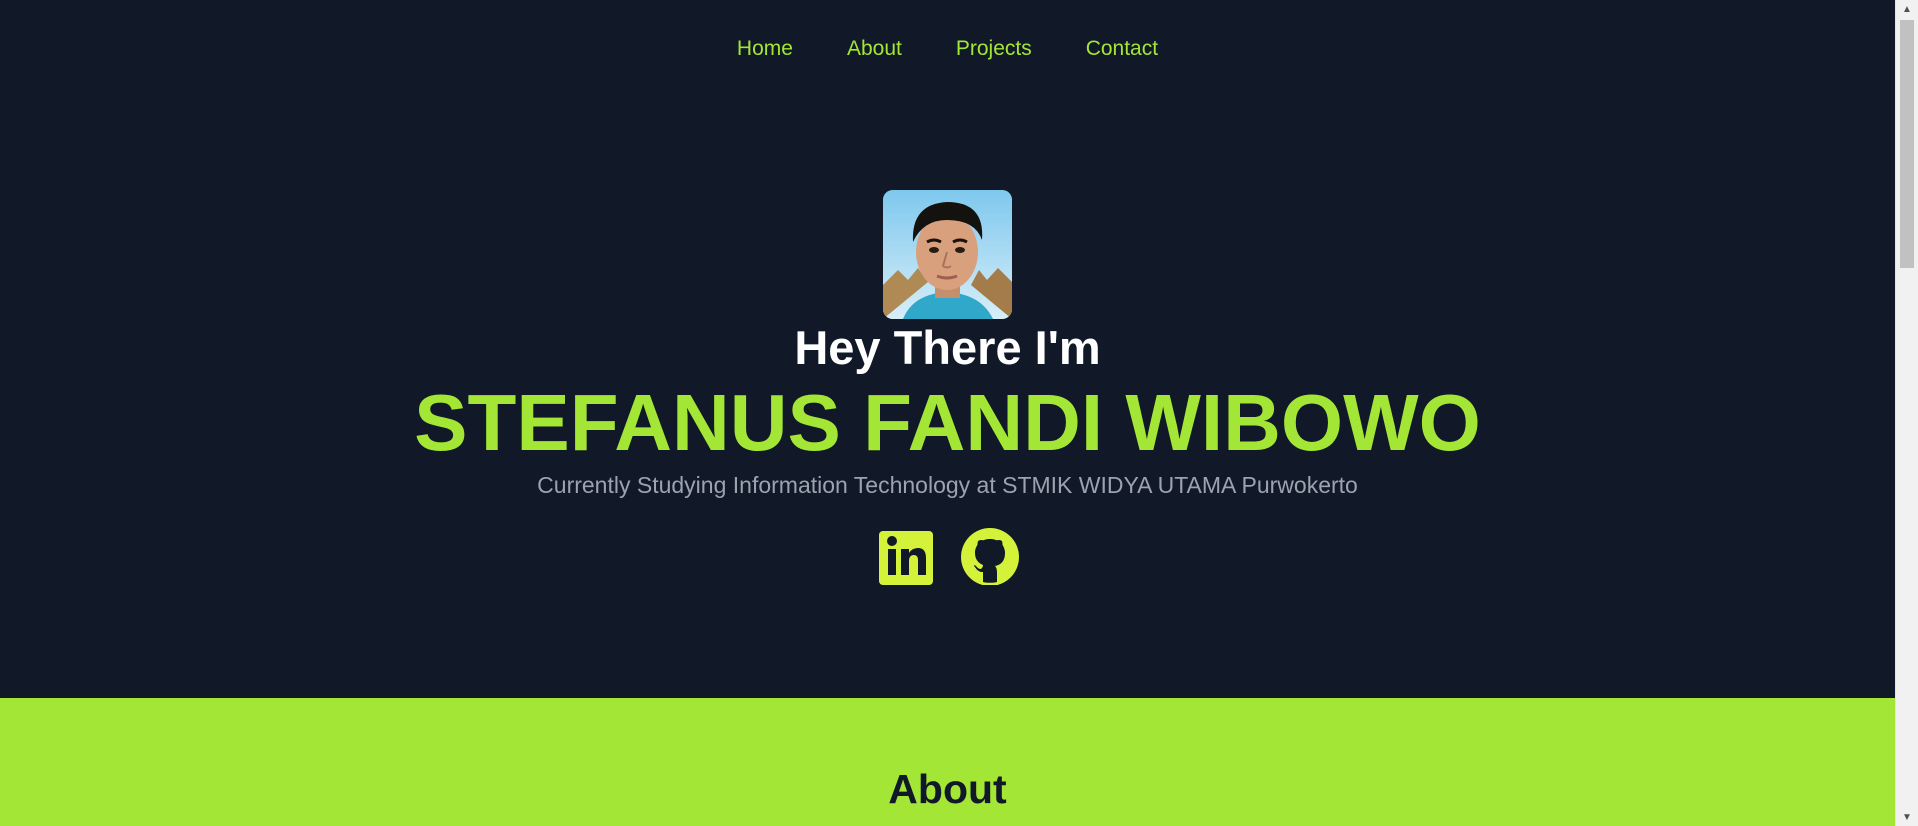 This screenshot has width=1918, height=826. Describe the element at coordinates (874, 49) in the screenshot. I see `nav-about: About` at that location.